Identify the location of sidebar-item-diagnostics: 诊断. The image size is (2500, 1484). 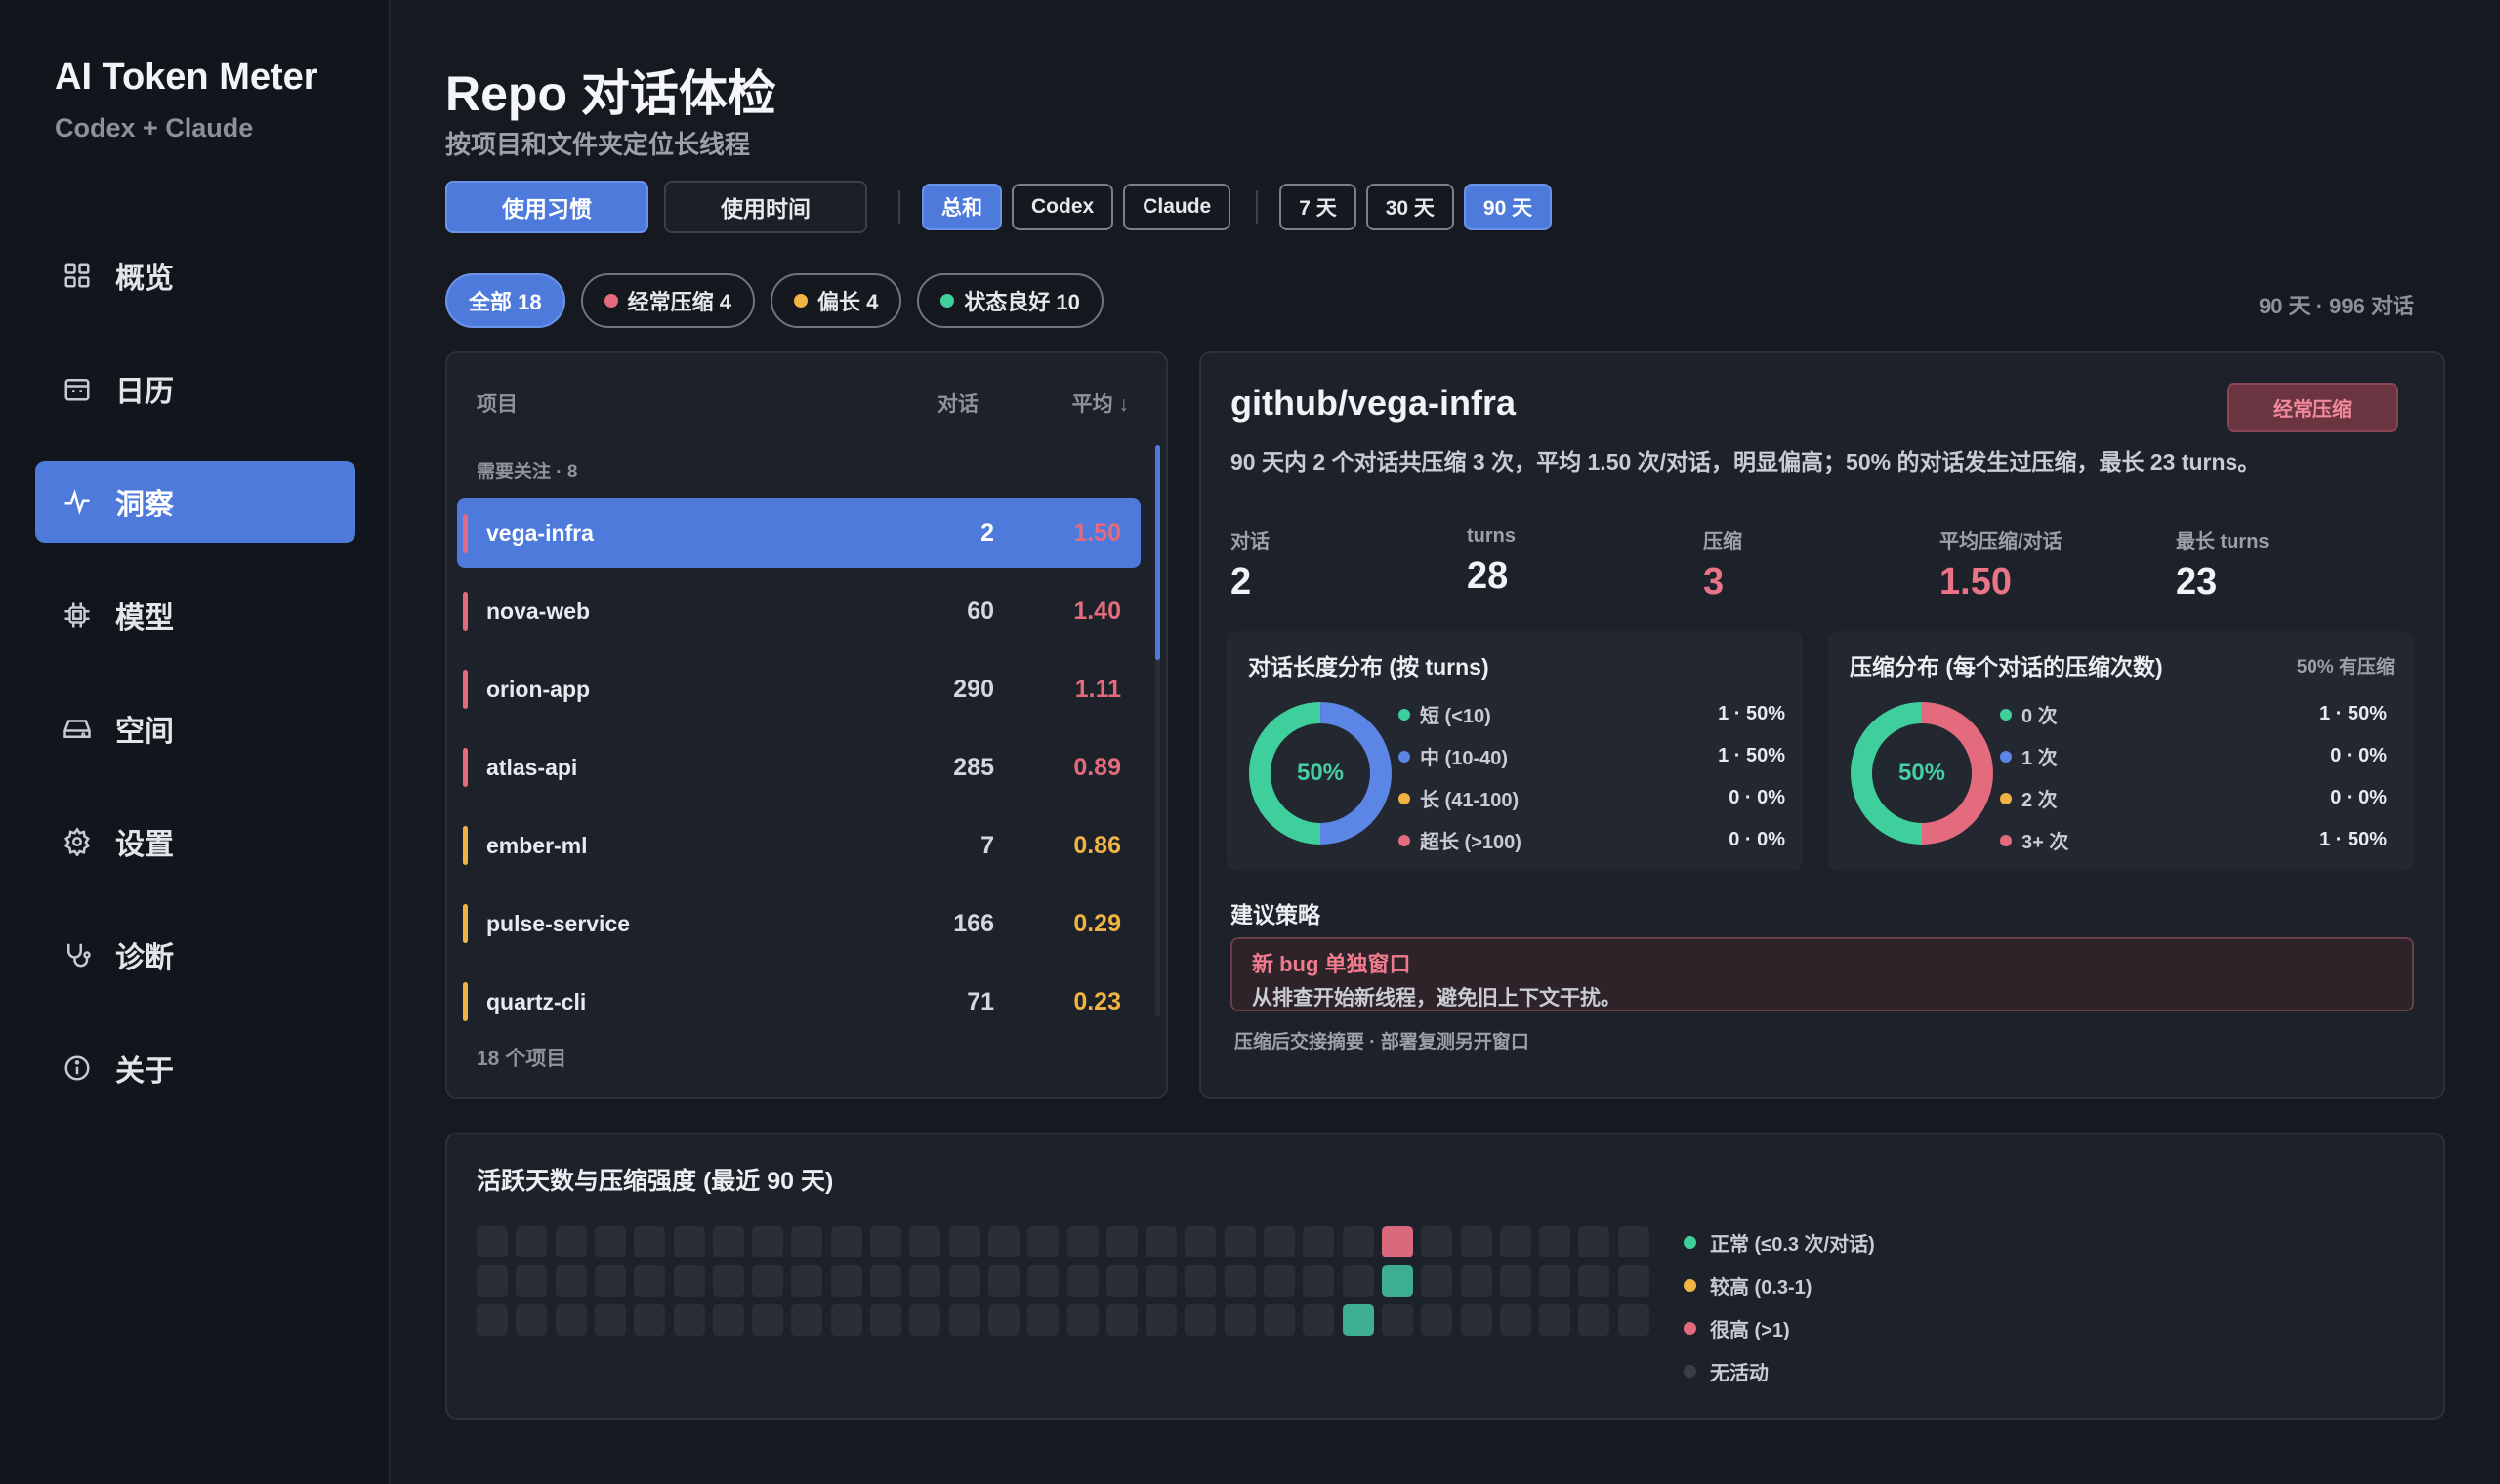
(195, 955).